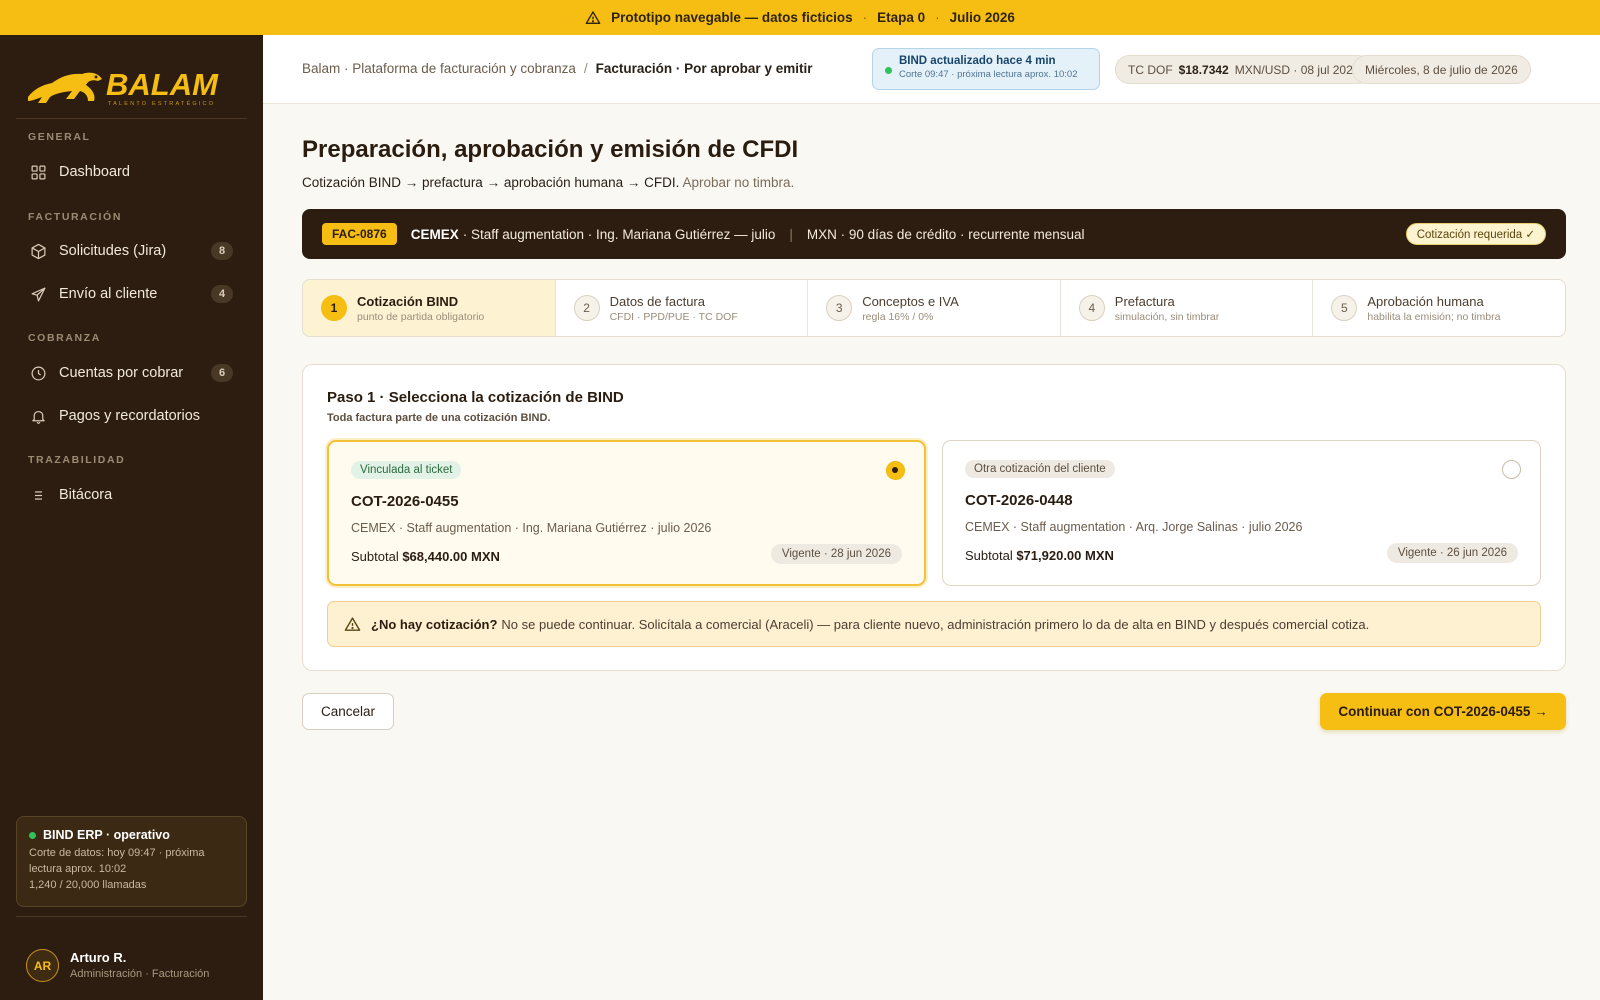 This screenshot has height=1000, width=1600. Describe the element at coordinates (898, 316) in the screenshot. I see `step-subtitle: regla 16% / 0%` at that location.